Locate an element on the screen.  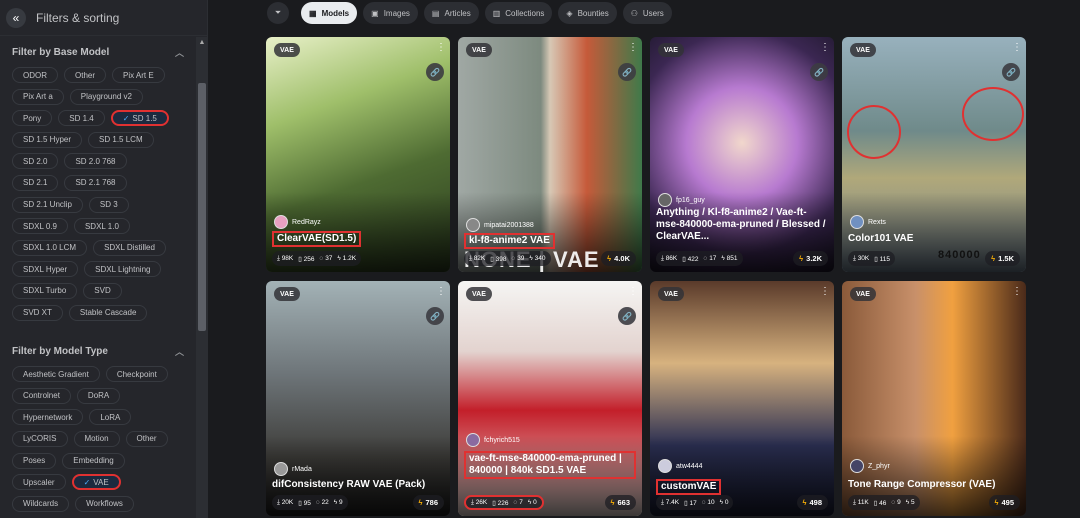
filter-chip: Hypernetwork is located at coordinates (48, 417).